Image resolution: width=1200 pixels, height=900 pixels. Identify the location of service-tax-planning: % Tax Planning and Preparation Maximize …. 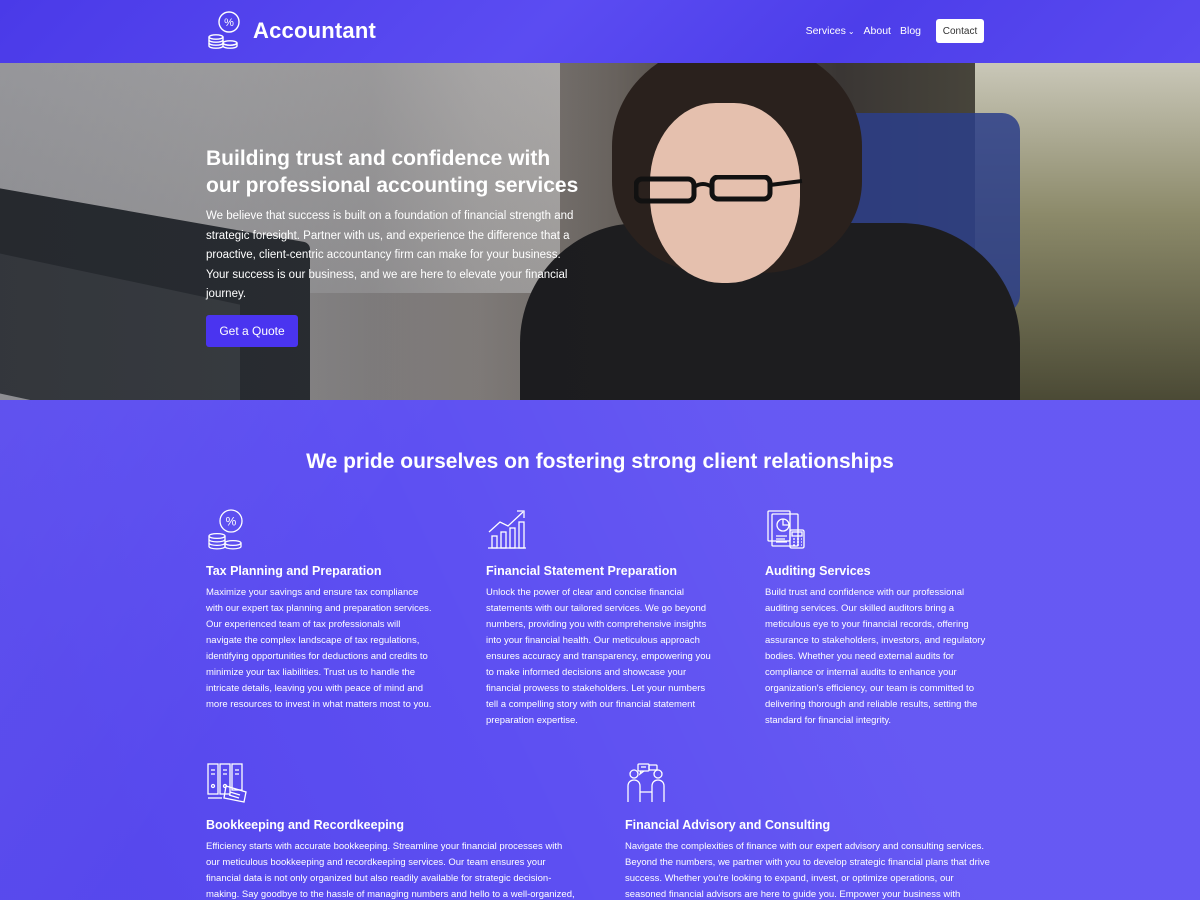
(321, 610).